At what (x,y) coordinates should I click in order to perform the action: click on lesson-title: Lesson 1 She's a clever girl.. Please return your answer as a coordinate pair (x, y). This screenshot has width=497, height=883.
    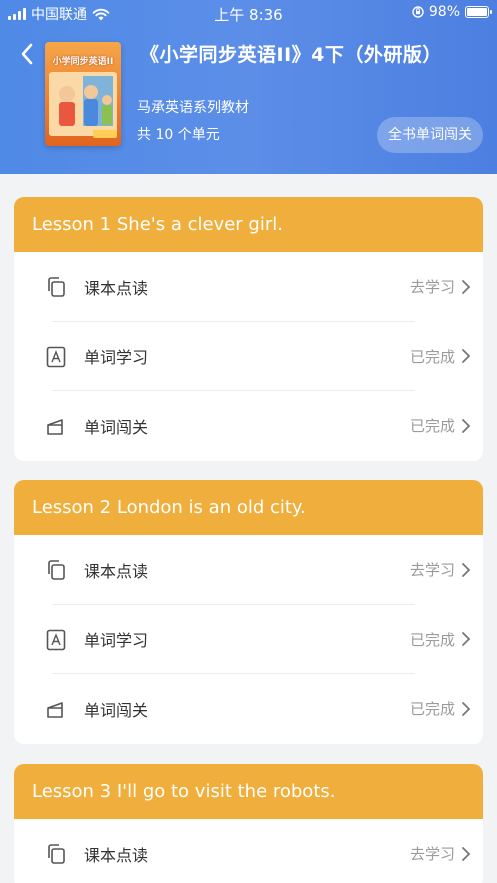
    Looking at the image, I should click on (248, 224).